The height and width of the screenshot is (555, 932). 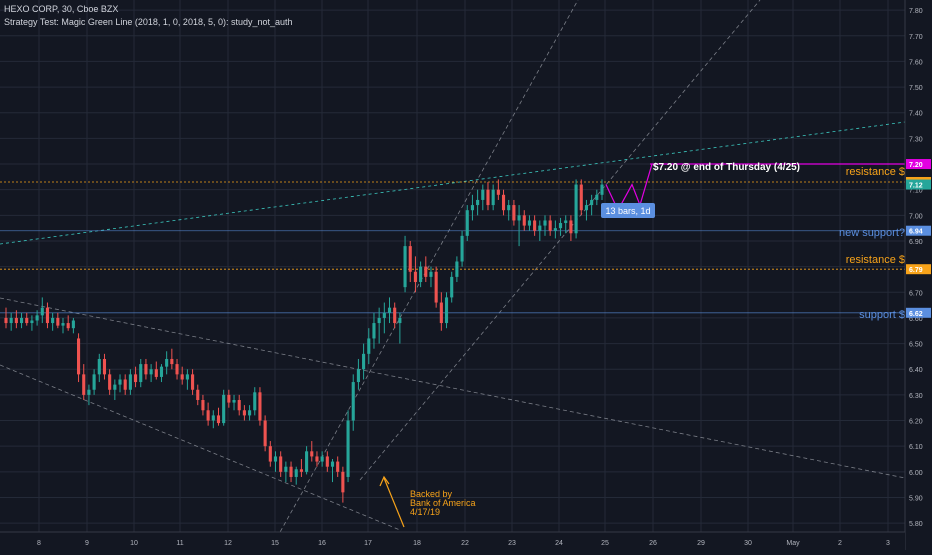 What do you see at coordinates (916, 242) in the screenshot?
I see `price-tick-label: 6.90` at bounding box center [916, 242].